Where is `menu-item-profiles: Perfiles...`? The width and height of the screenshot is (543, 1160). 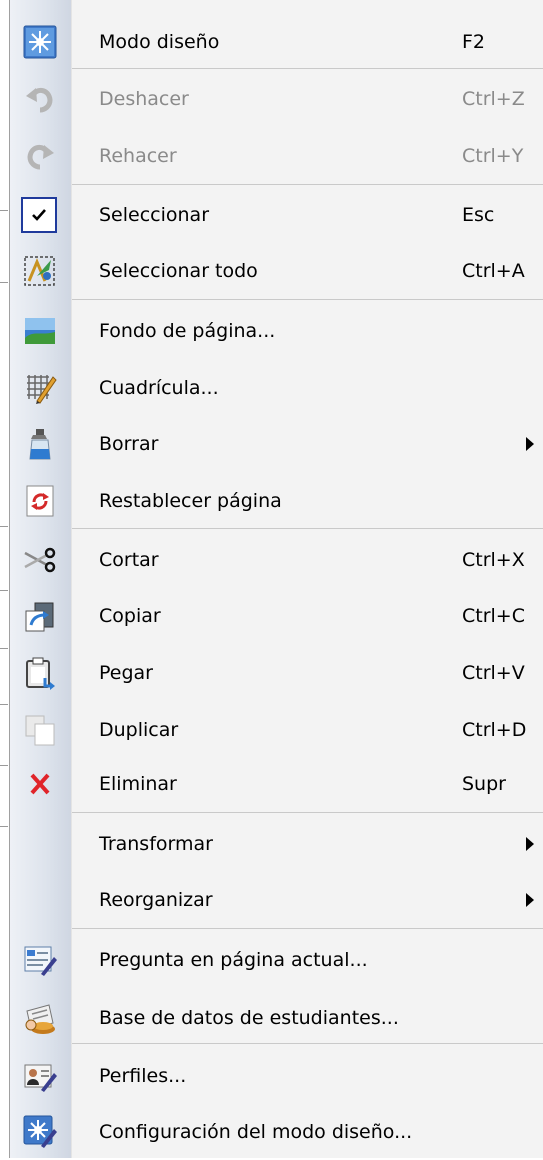 menu-item-profiles: Perfiles... is located at coordinates (276, 1075).